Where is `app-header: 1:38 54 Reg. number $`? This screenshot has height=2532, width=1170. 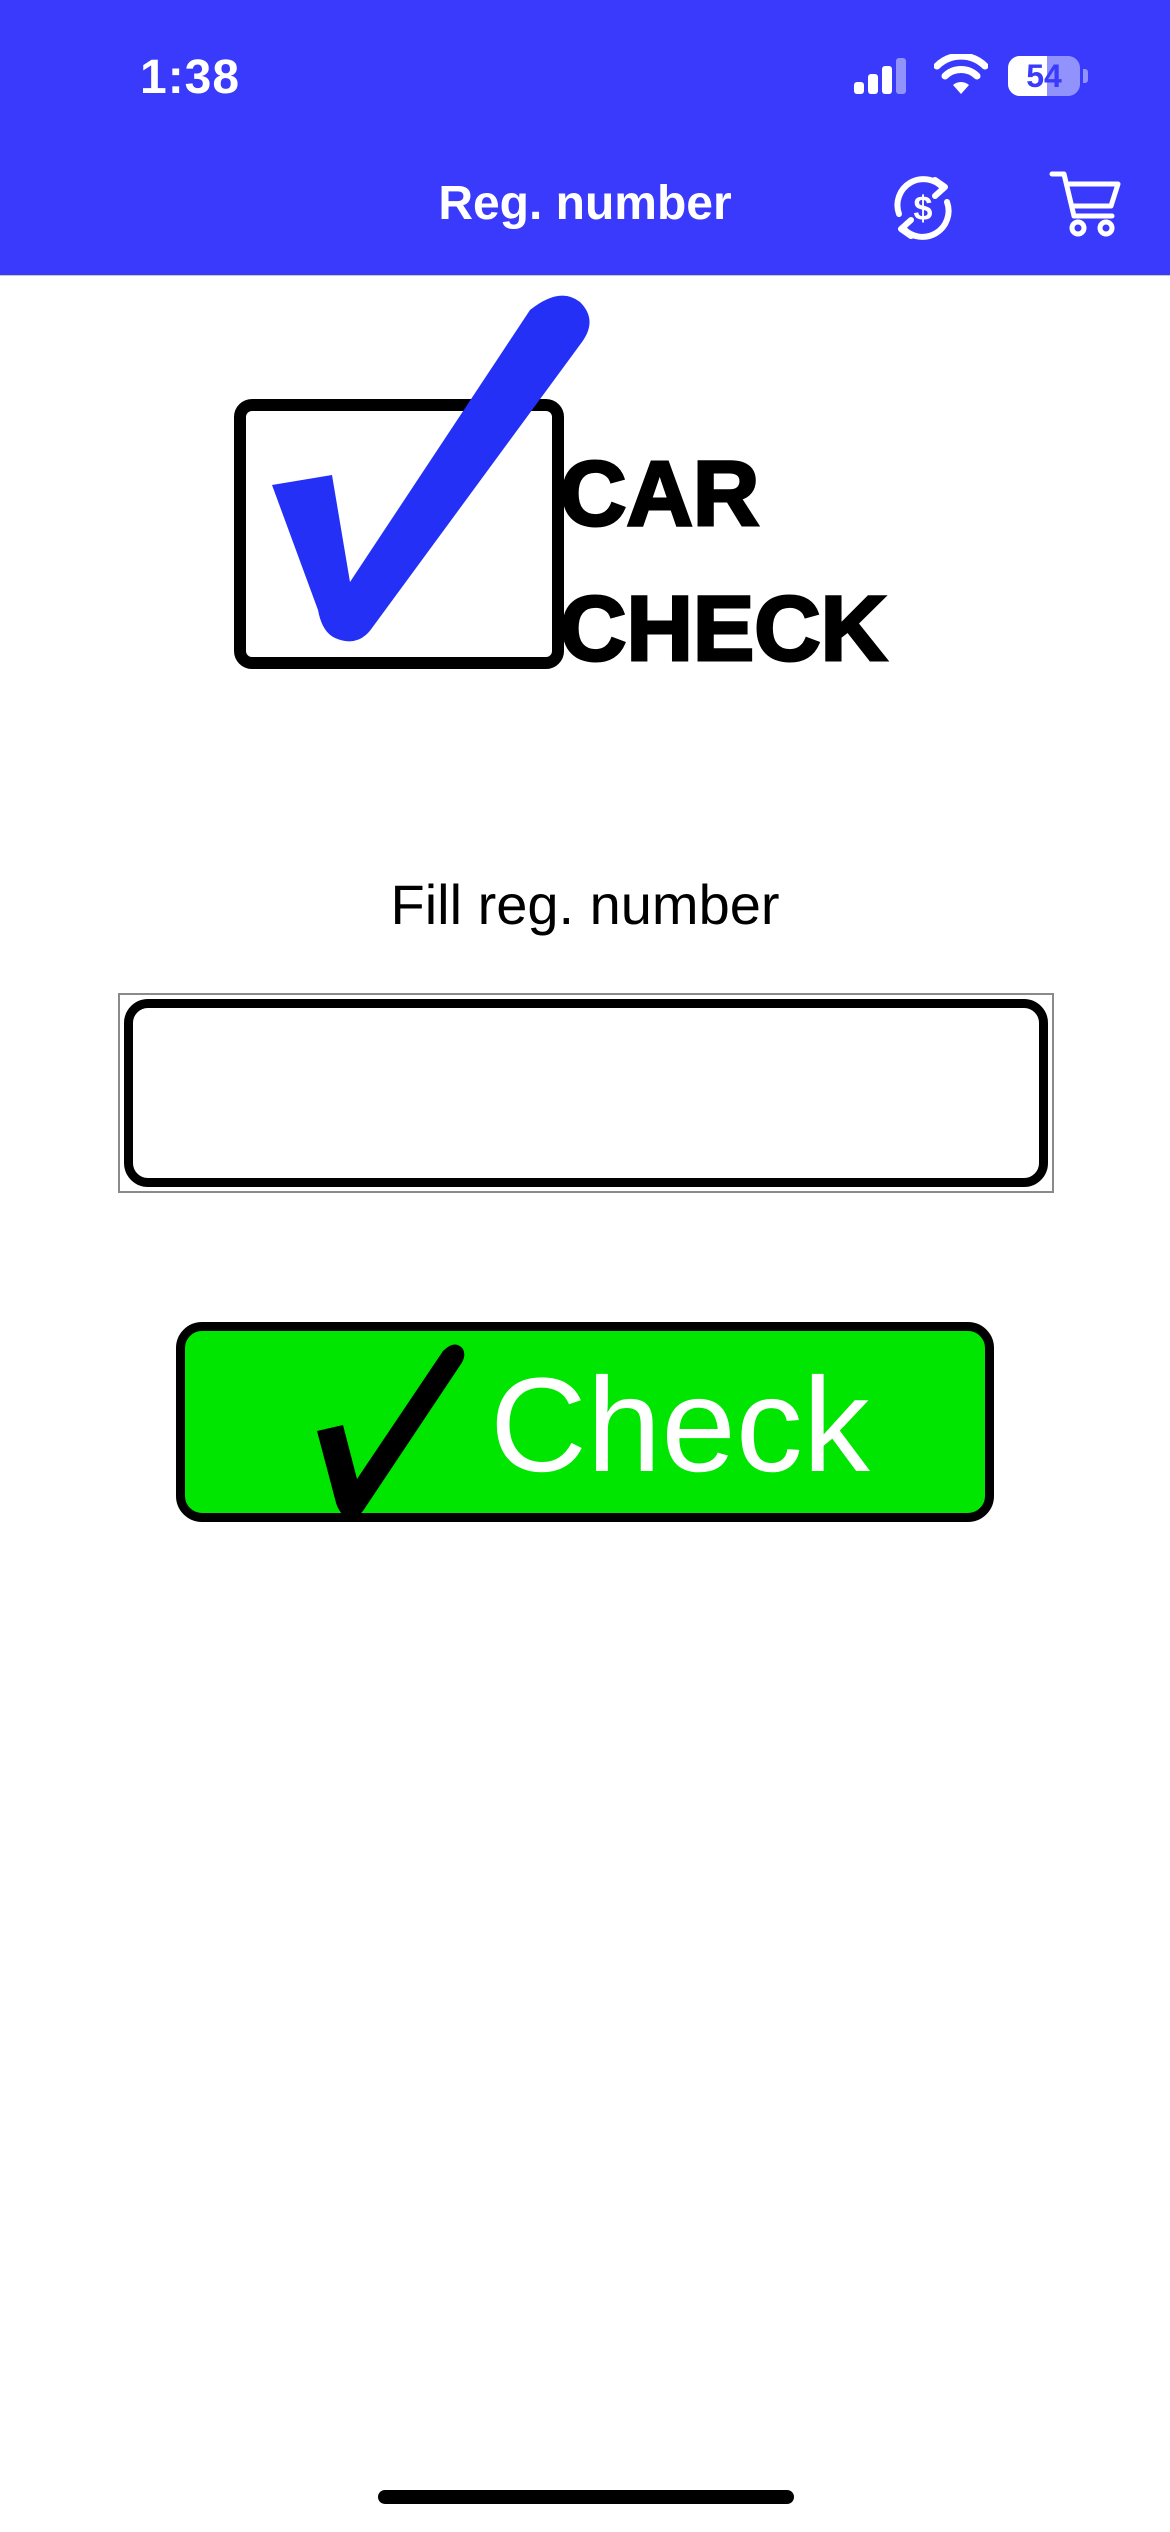
app-header: 1:38 54 Reg. number $ is located at coordinates (585, 138).